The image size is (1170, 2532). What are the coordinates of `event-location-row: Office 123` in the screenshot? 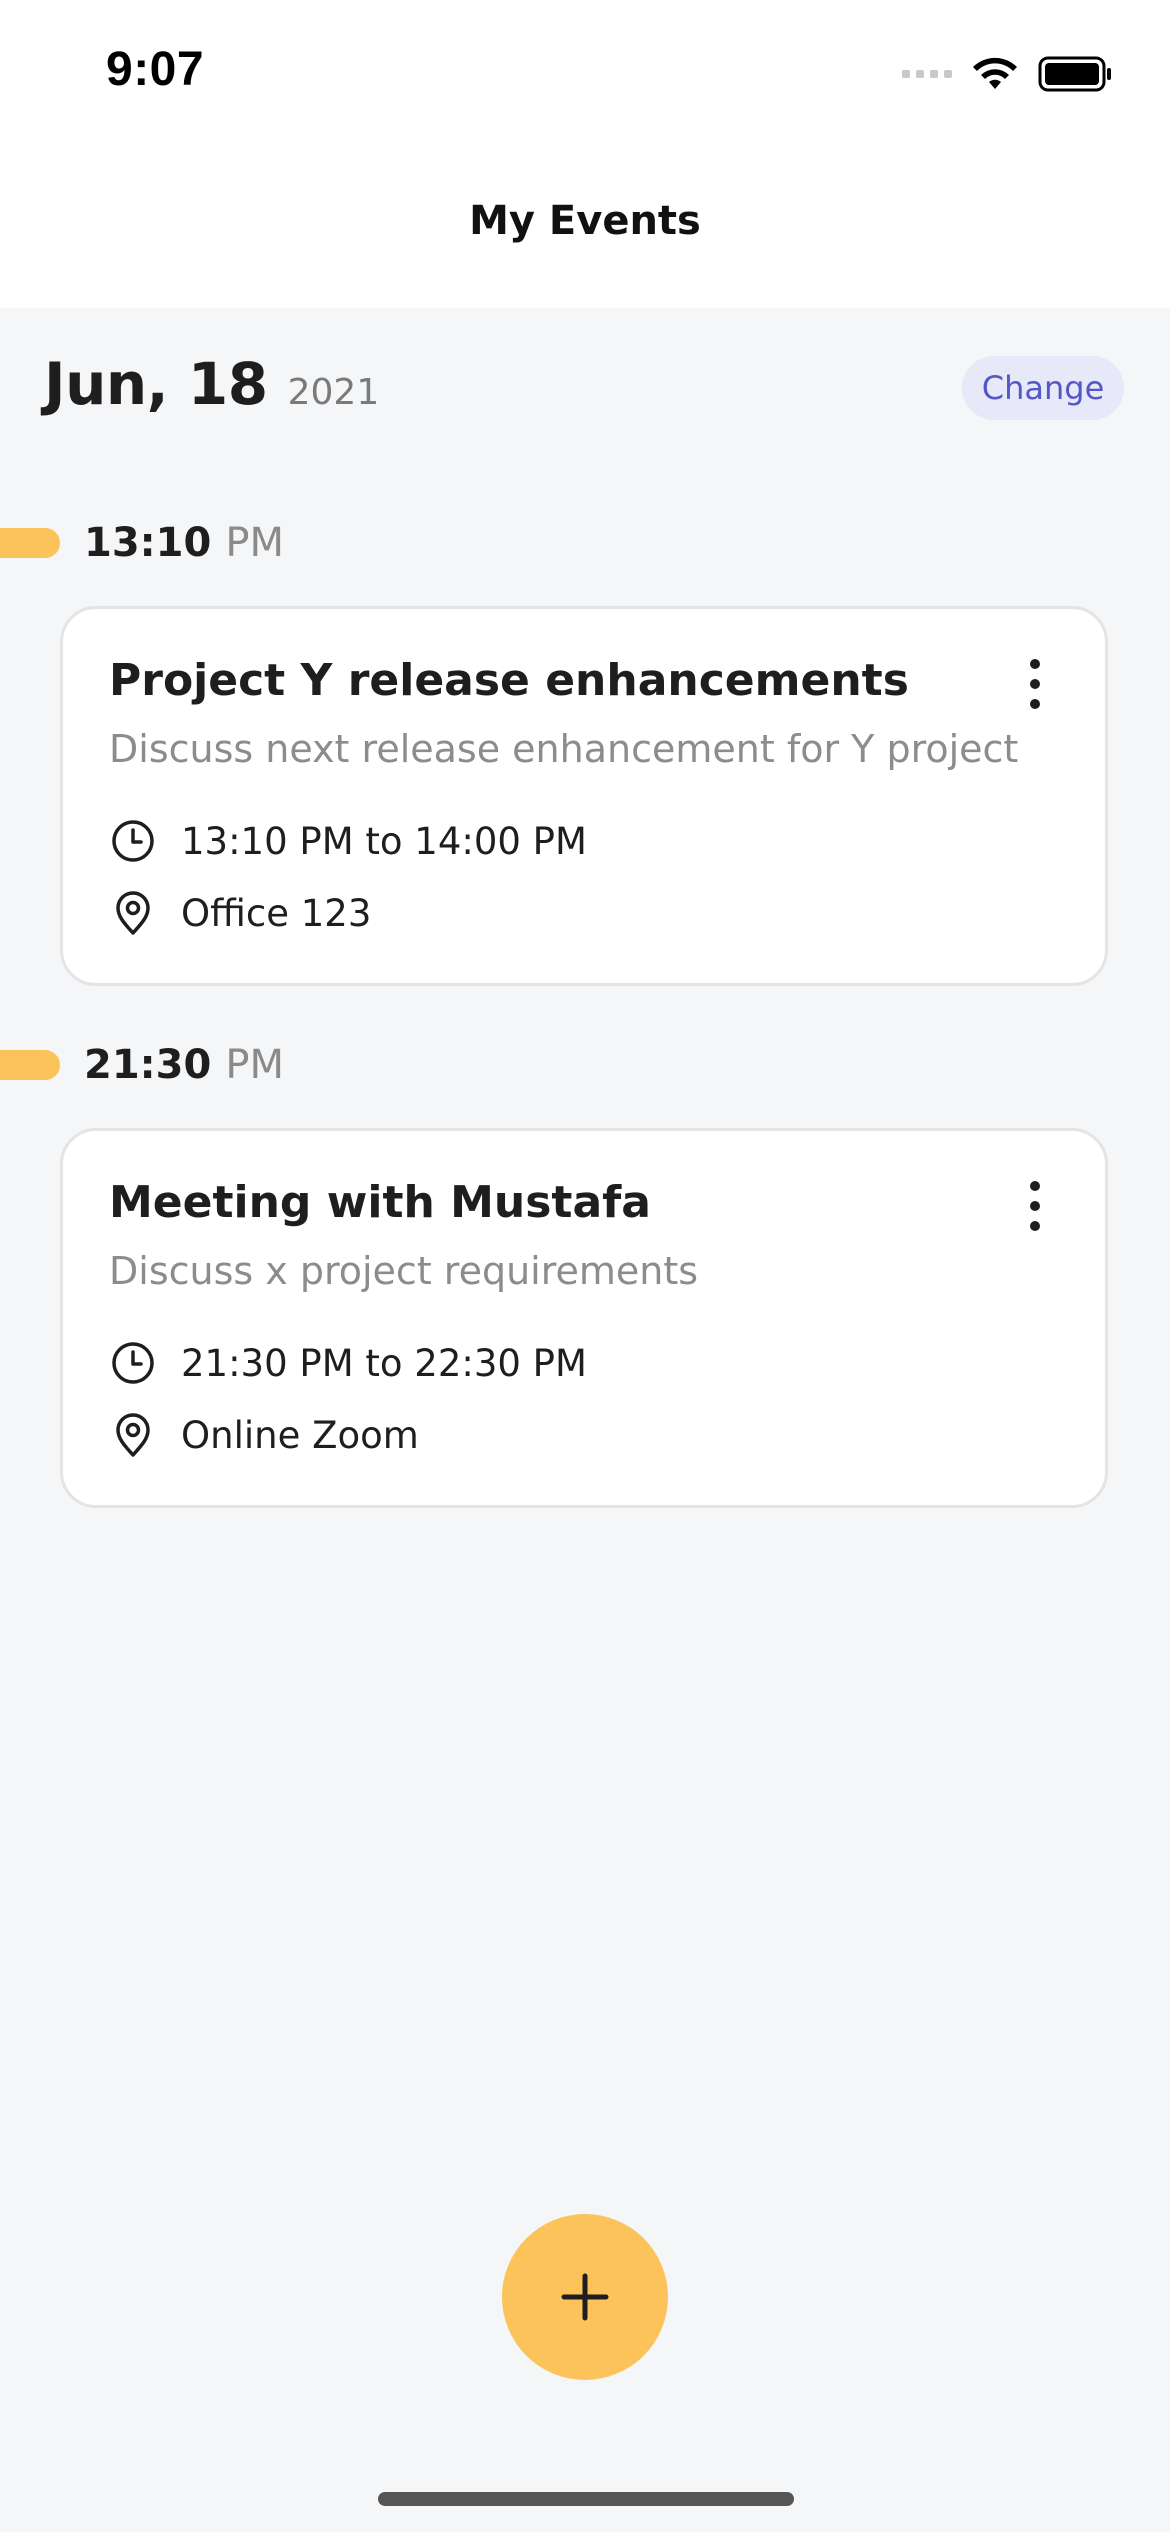 It's located at (240, 913).